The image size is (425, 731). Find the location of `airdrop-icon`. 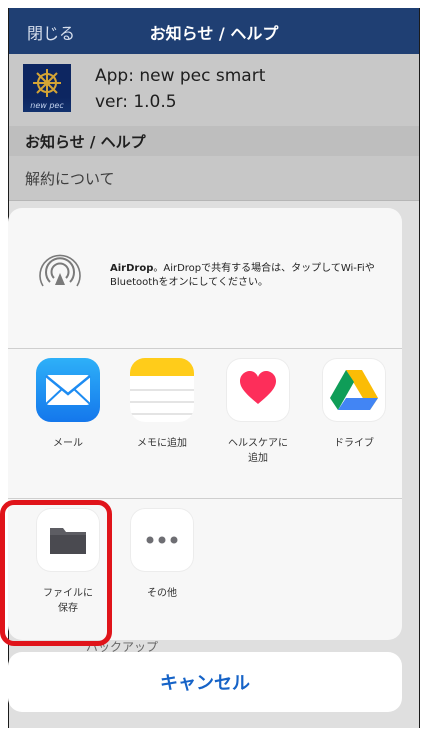

airdrop-icon is located at coordinates (60, 270).